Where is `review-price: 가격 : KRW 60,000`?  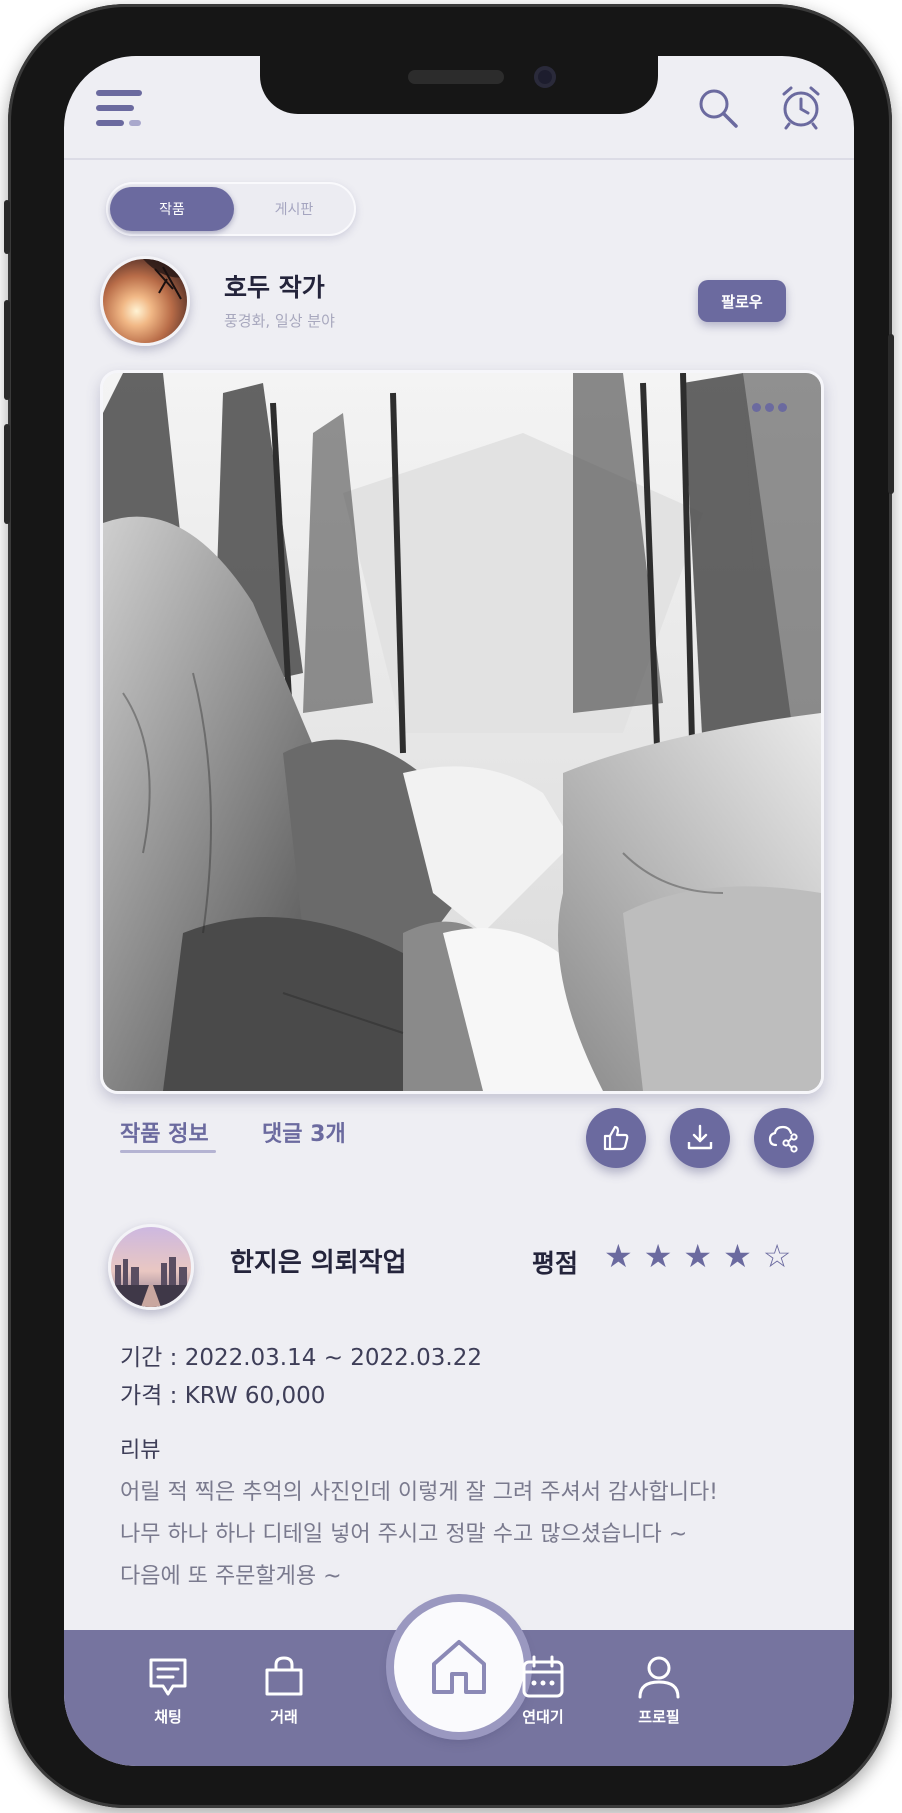 review-price: 가격 : KRW 60,000 is located at coordinates (223, 1396).